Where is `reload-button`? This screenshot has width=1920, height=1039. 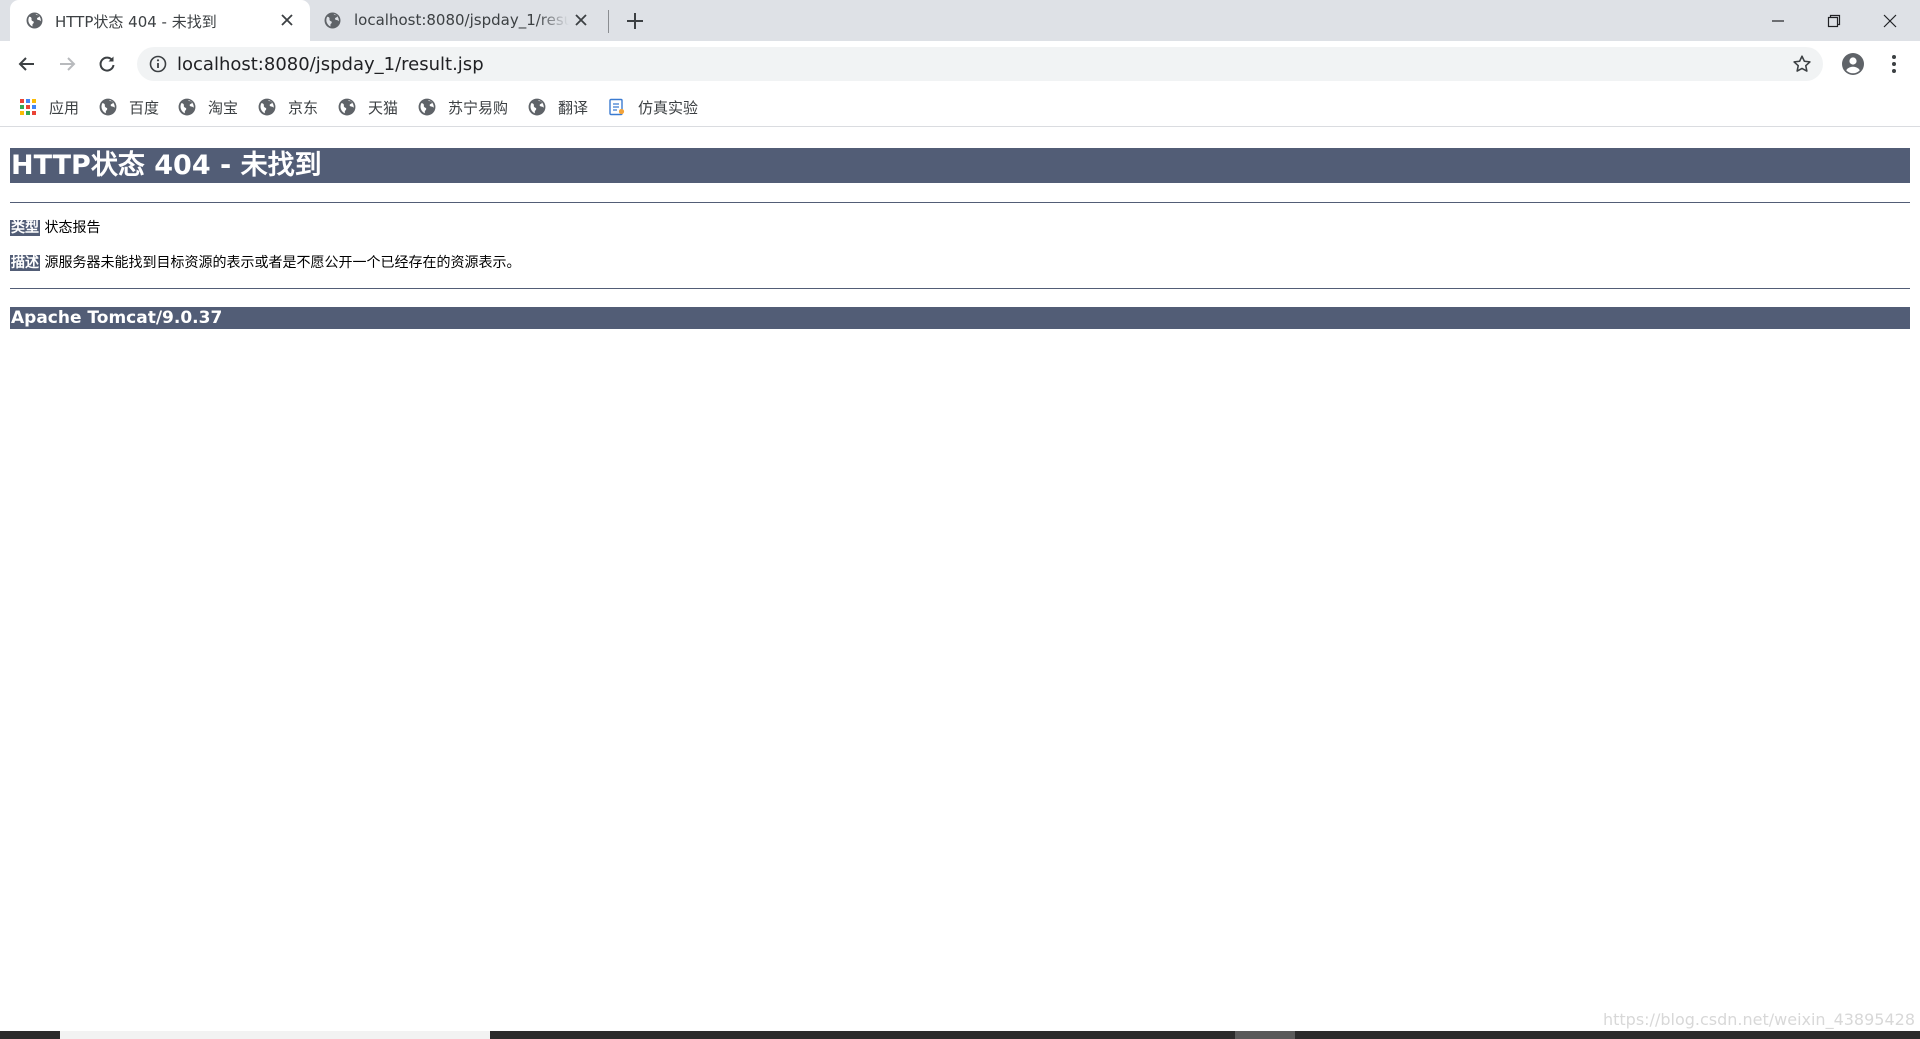
reload-button is located at coordinates (107, 64).